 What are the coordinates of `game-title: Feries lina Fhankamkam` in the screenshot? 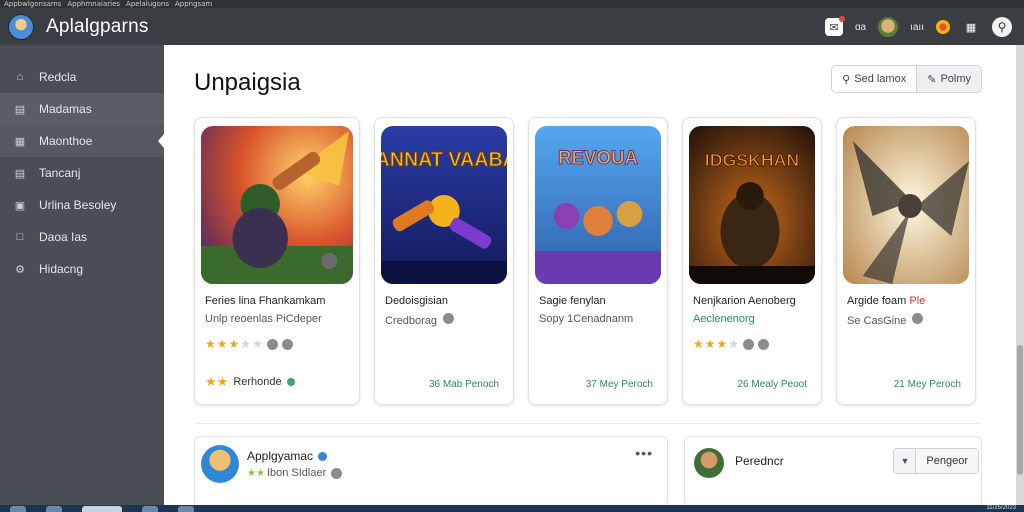 It's located at (265, 301).